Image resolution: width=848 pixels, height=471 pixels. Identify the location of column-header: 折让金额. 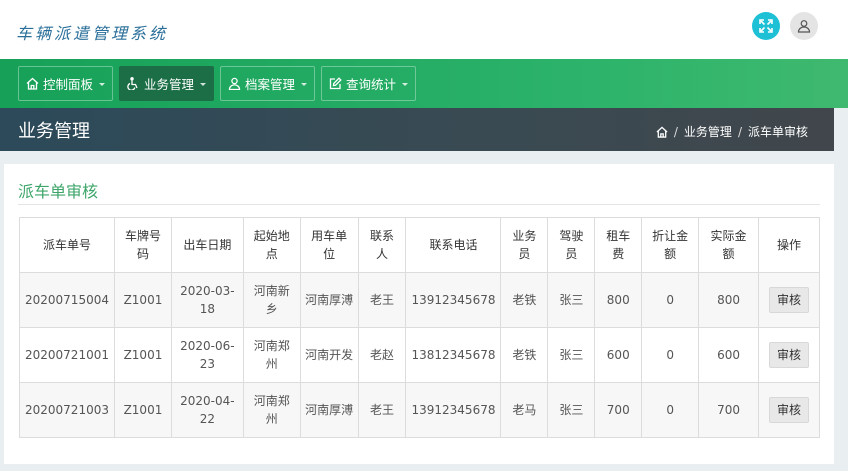
(670, 245).